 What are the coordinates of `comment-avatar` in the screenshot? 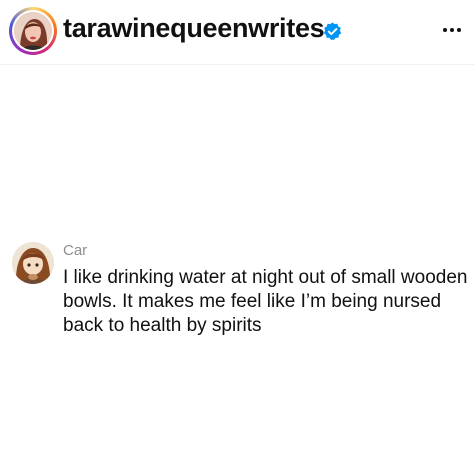 It's located at (33, 263).